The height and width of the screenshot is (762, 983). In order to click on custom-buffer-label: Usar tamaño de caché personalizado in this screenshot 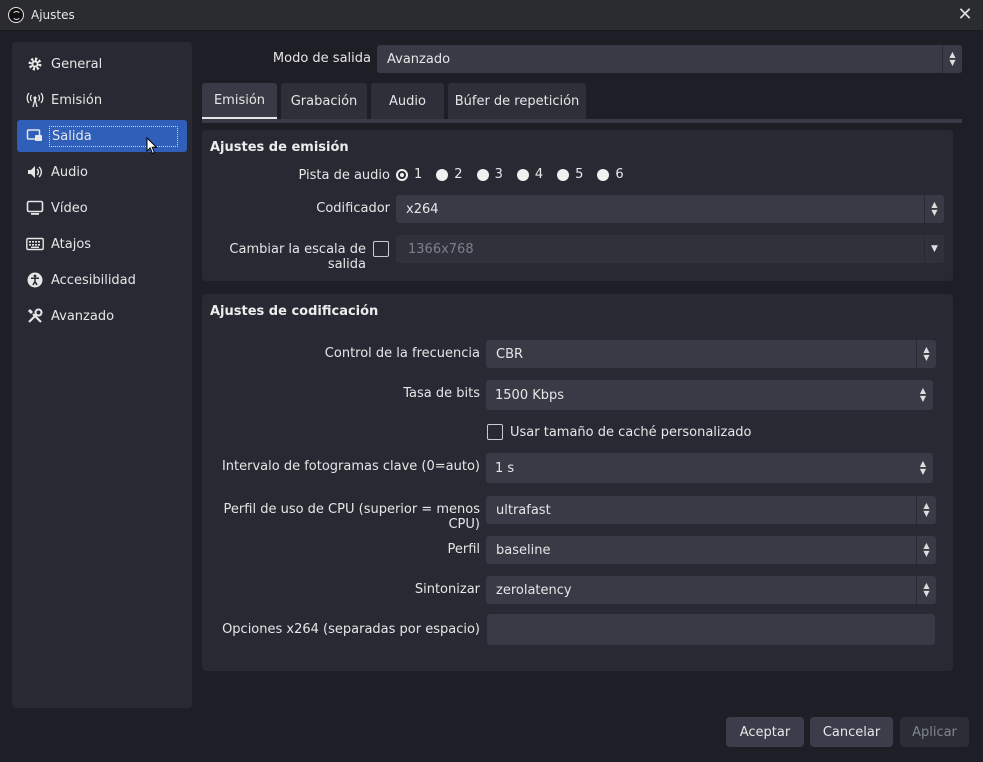, I will do `click(631, 432)`.